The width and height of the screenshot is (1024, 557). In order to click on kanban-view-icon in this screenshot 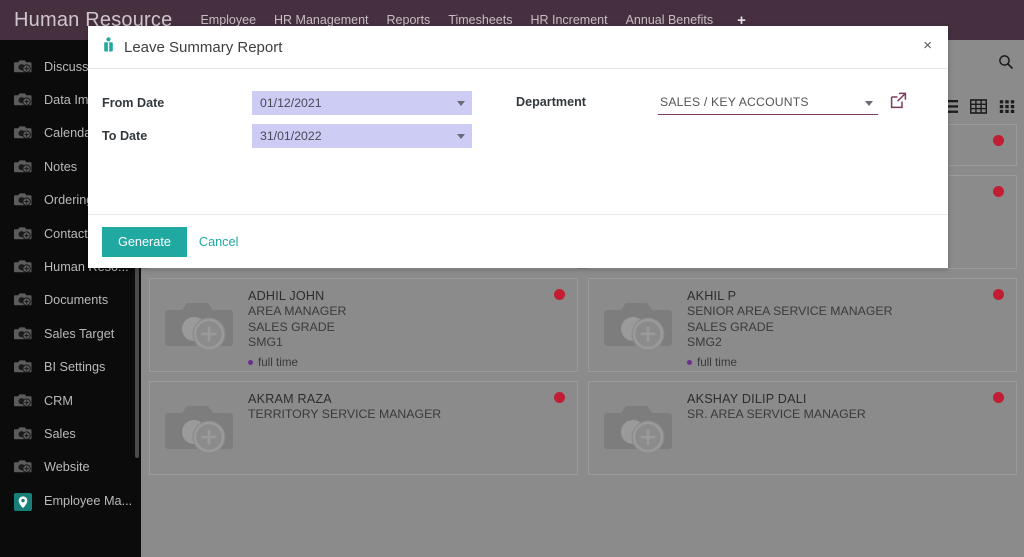, I will do `click(1007, 106)`.